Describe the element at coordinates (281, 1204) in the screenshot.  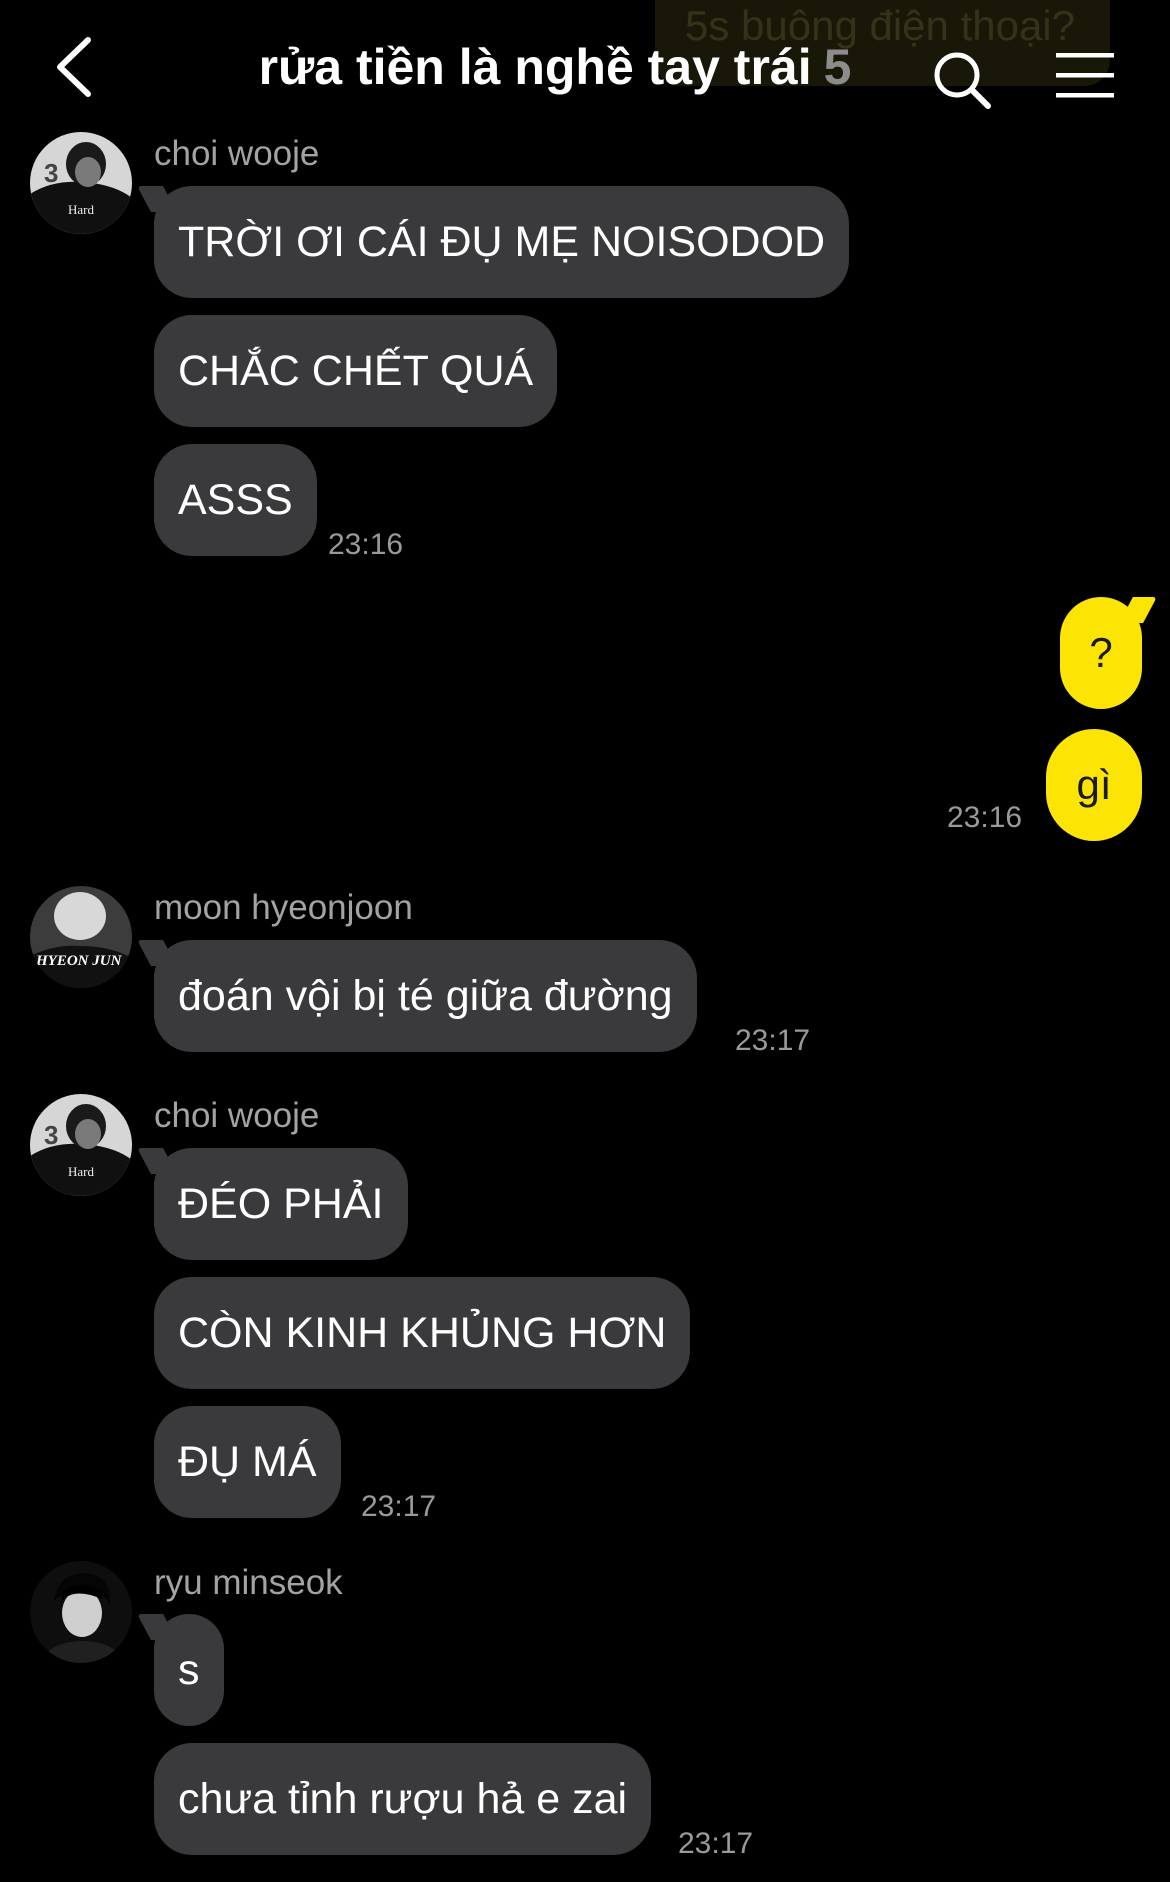
I see `message-bubble: ĐÉO PHẢI` at that location.